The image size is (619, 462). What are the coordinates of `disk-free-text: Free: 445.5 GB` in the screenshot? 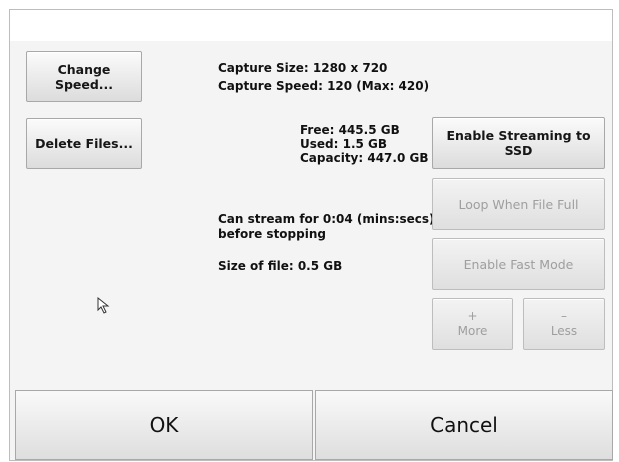 It's located at (350, 130).